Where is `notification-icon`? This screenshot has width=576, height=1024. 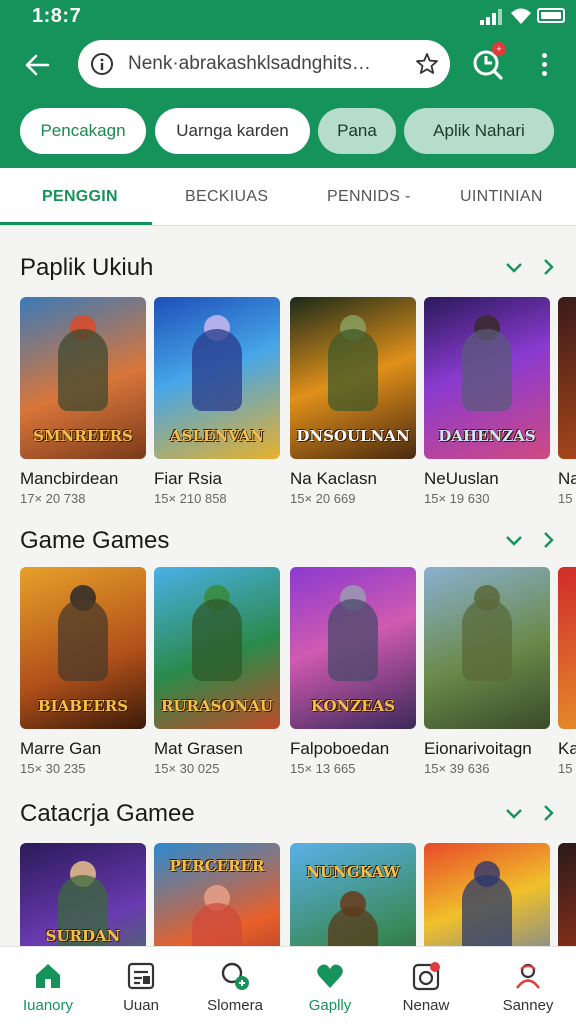
notification-icon is located at coordinates (426, 976).